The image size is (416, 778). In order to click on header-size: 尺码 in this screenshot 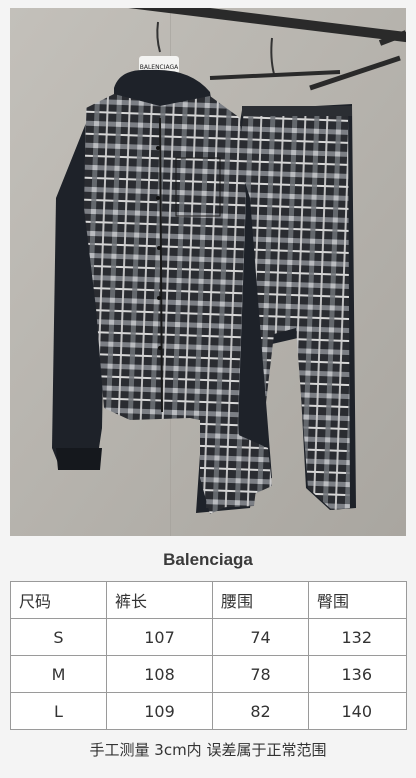, I will do `click(58, 600)`.